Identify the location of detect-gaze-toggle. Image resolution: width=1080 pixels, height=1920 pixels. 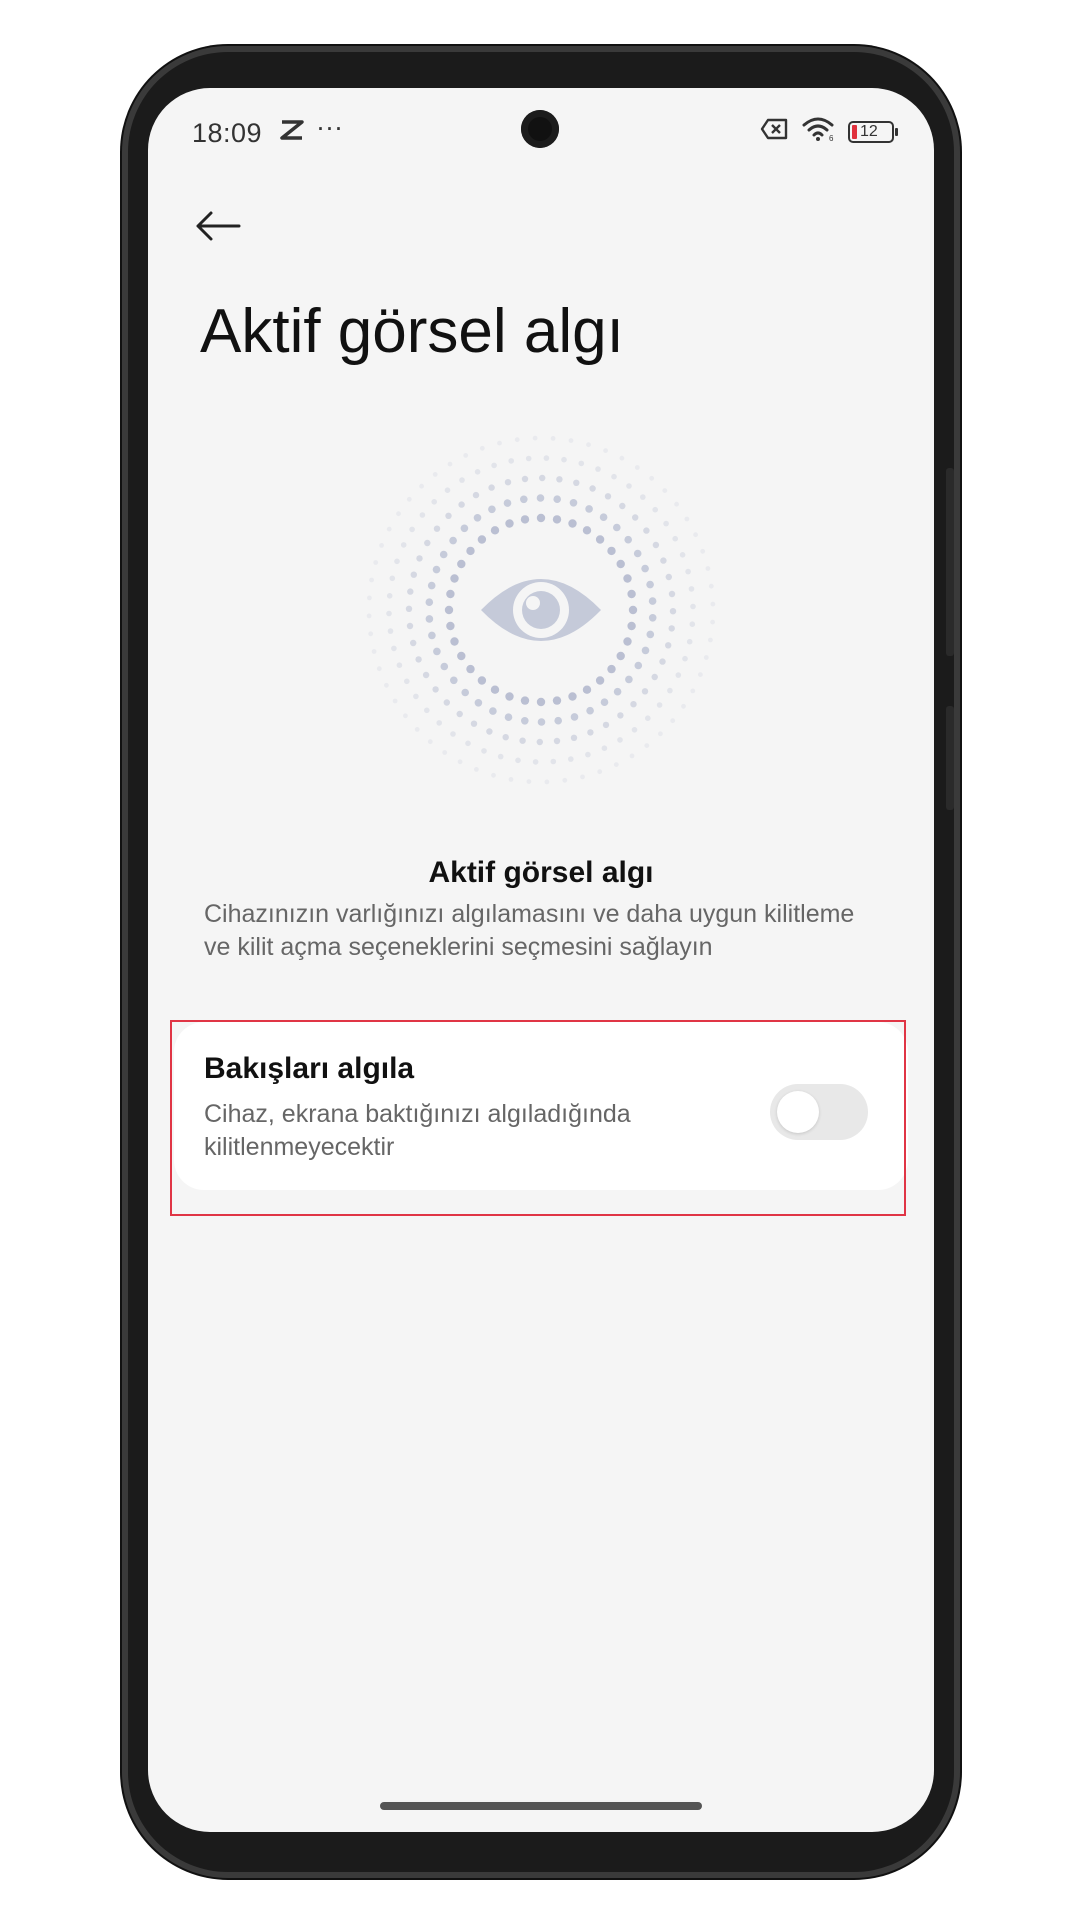
(819, 1112).